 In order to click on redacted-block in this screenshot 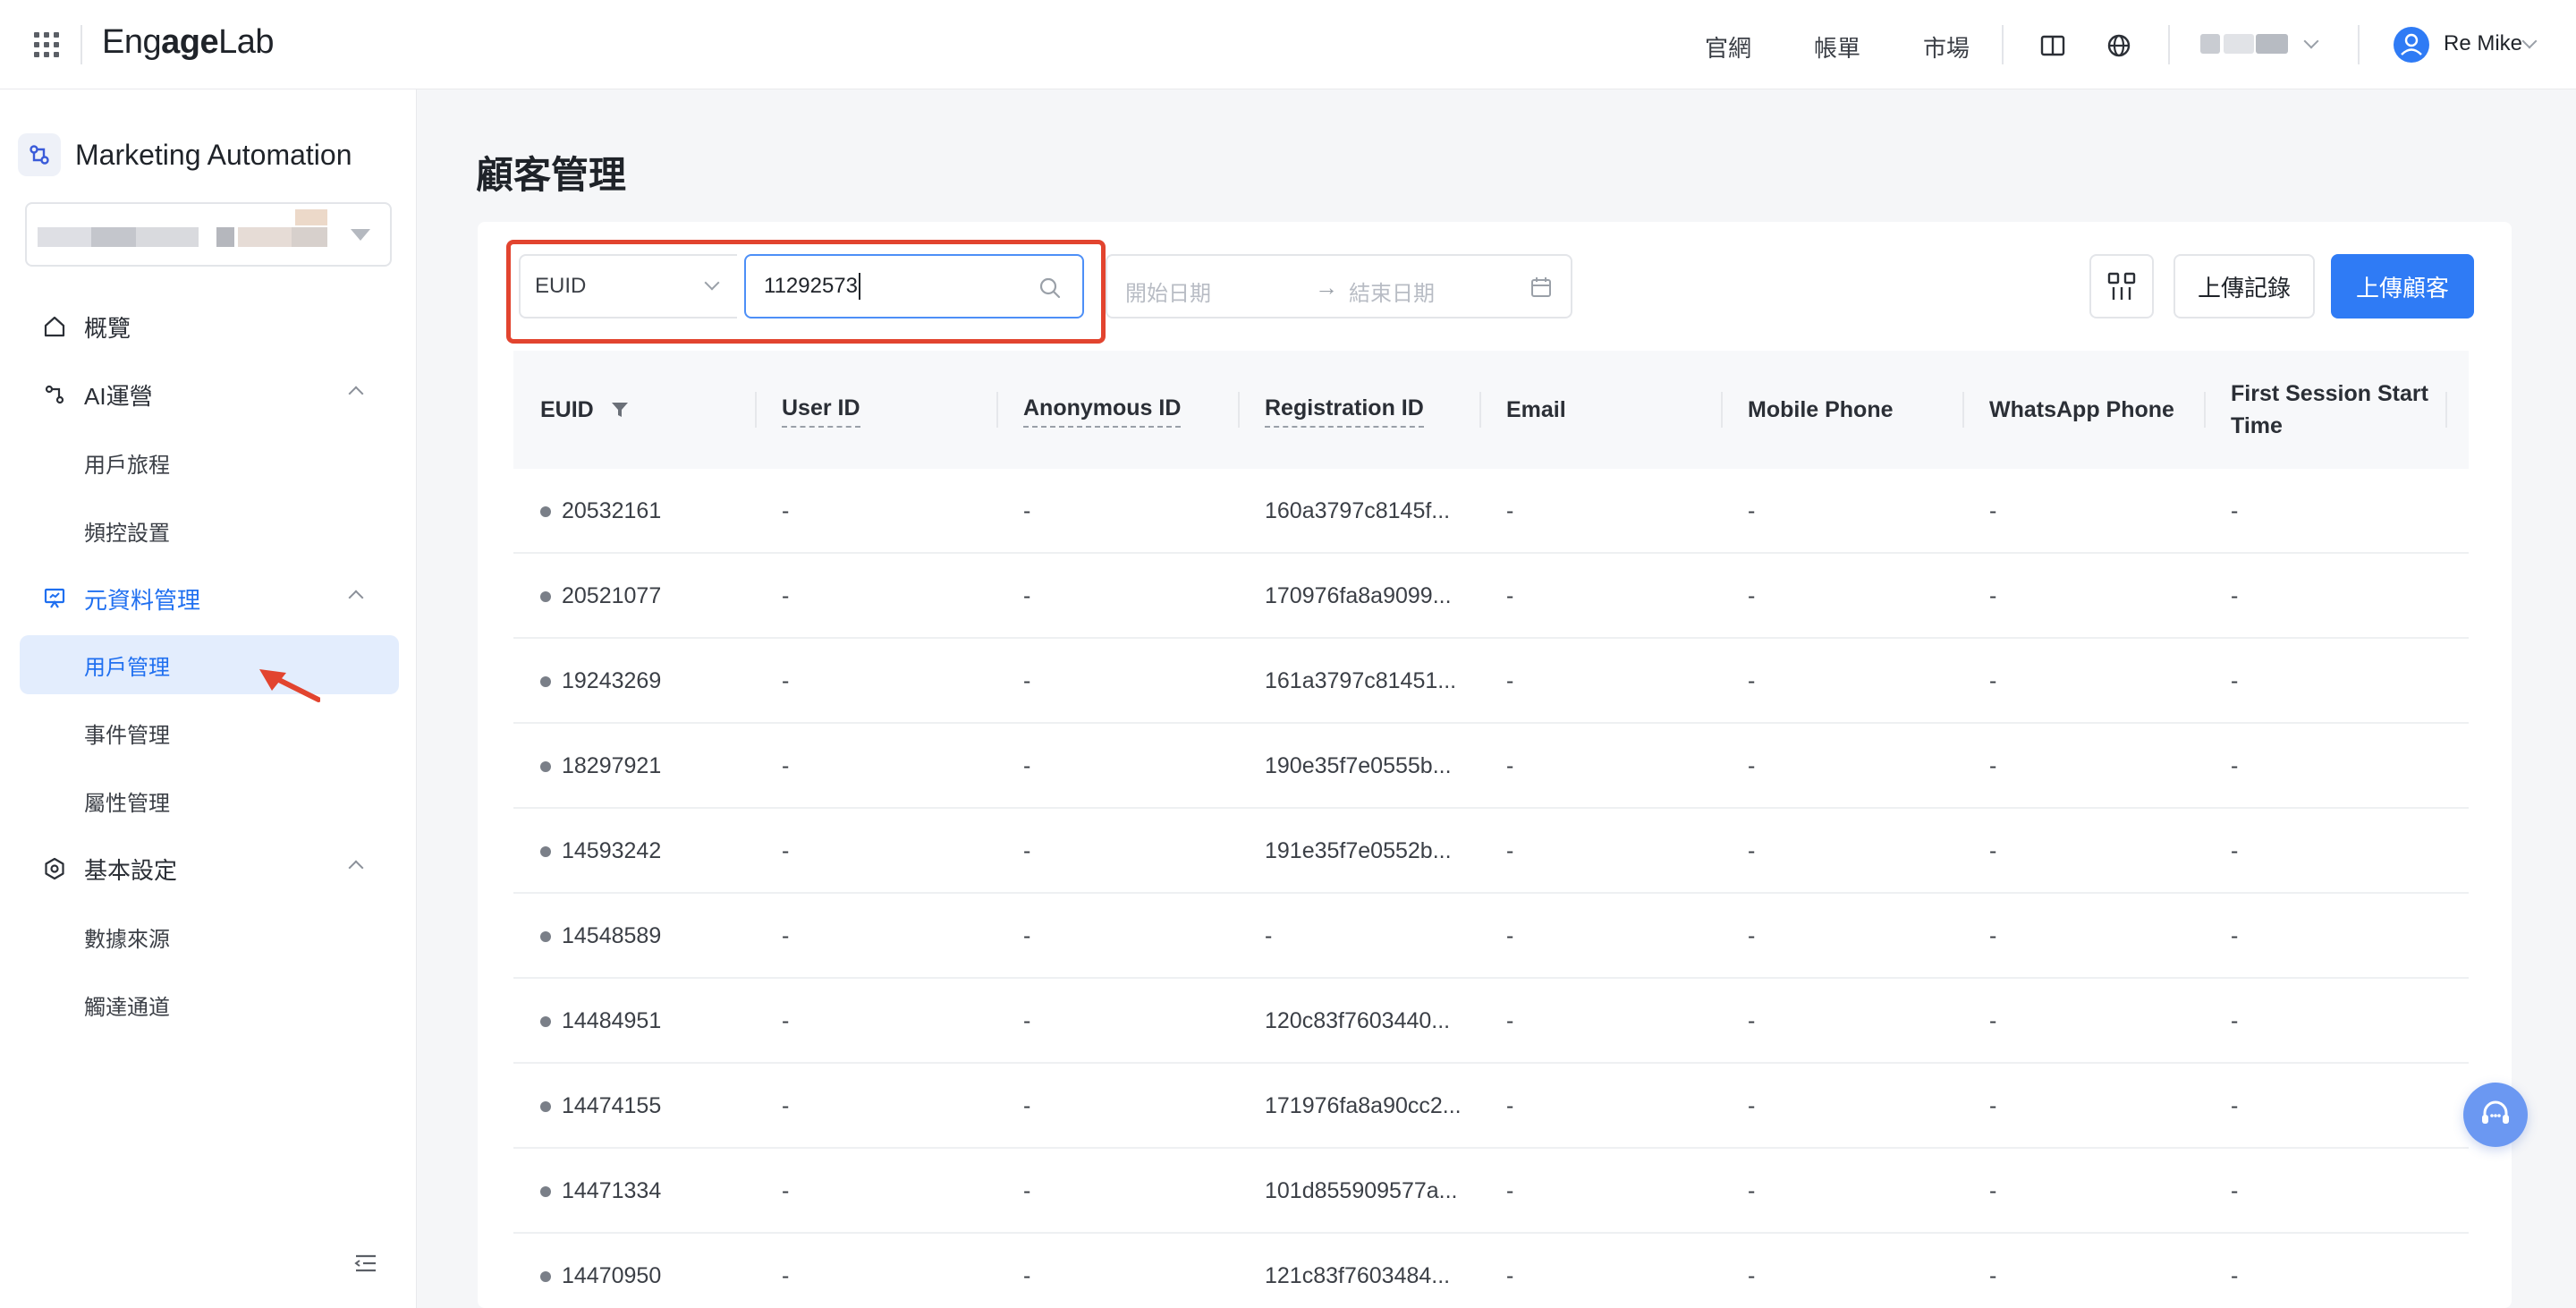, I will do `click(2210, 44)`.